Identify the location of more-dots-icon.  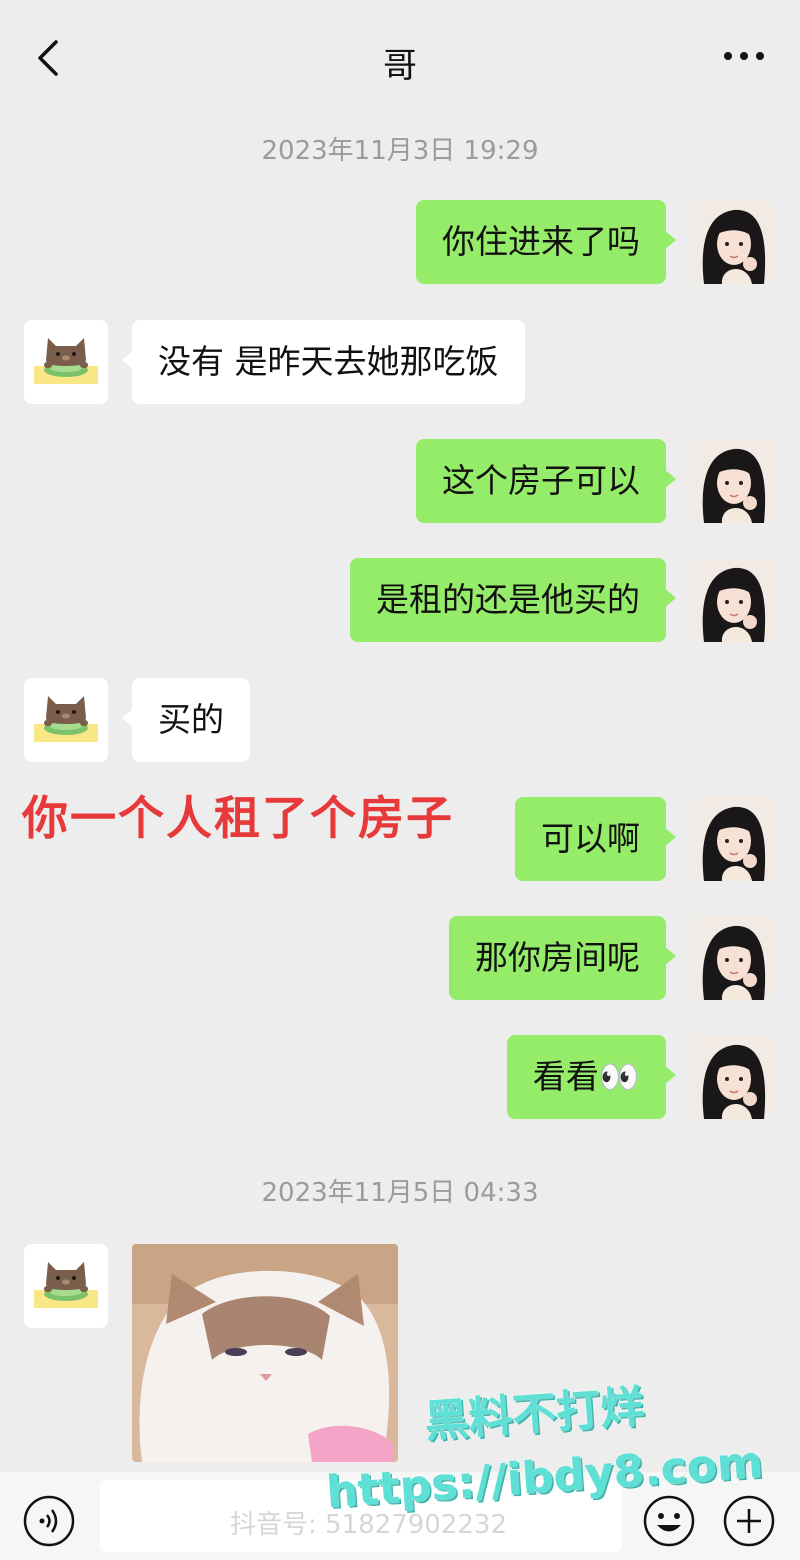
(744, 56).